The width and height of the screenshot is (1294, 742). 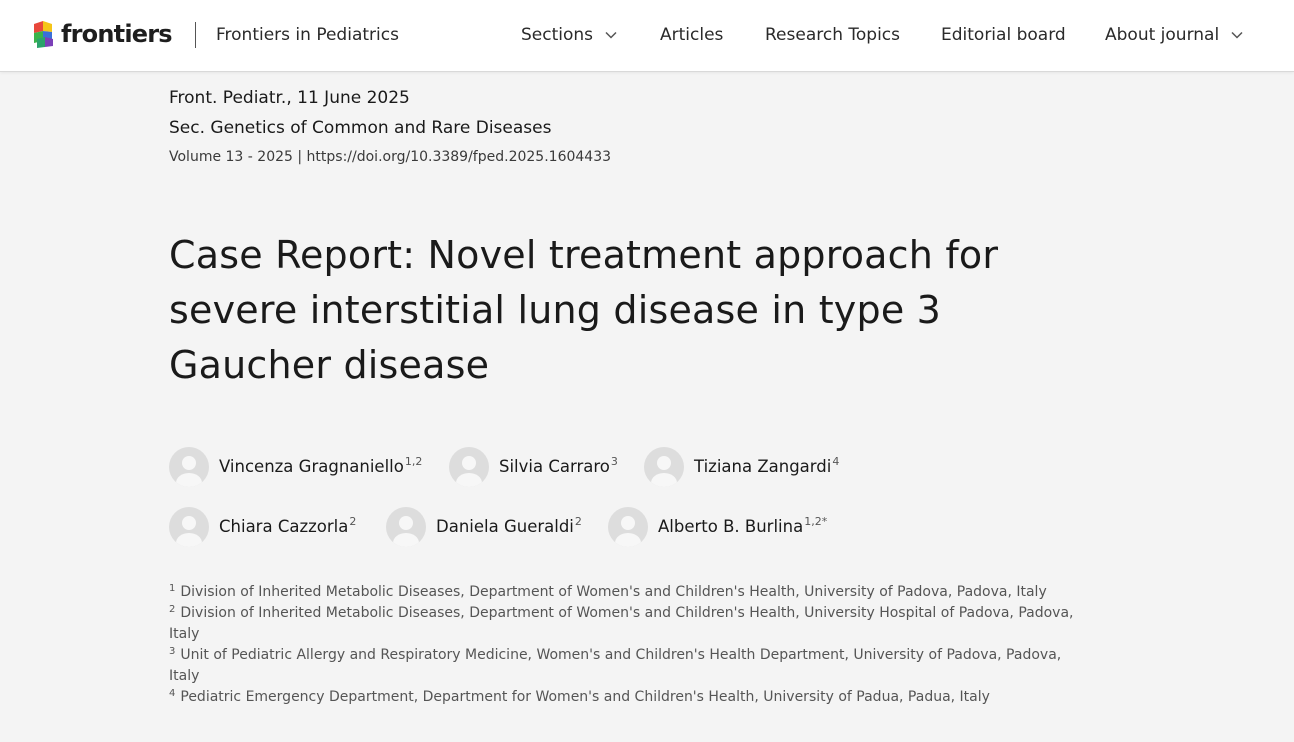 What do you see at coordinates (289, 98) in the screenshot?
I see `journal-date: Front. Pediatr., 11 June 2025` at bounding box center [289, 98].